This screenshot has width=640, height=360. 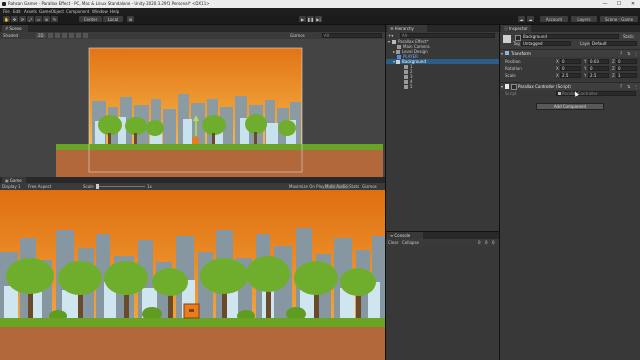 I want to click on tools-icon, so click(x=85, y=35).